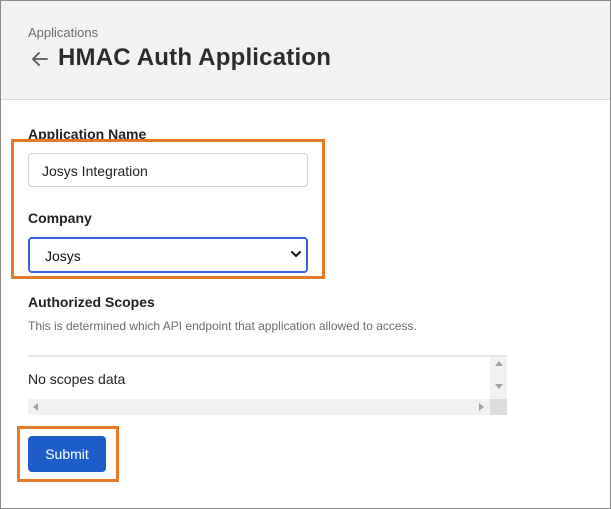 The height and width of the screenshot is (509, 611). Describe the element at coordinates (499, 386) in the screenshot. I see `scroll-down-arrow-icon` at that location.